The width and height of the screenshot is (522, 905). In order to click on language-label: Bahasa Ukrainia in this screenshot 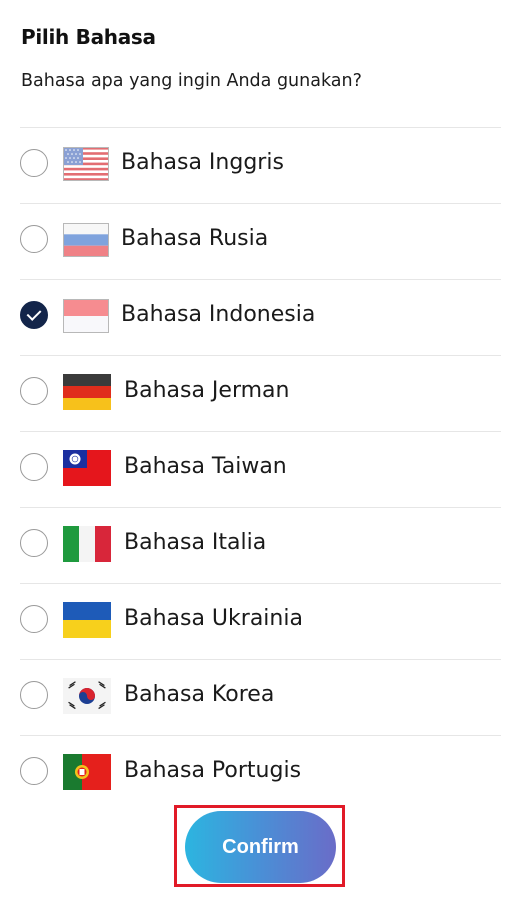, I will do `click(213, 618)`.